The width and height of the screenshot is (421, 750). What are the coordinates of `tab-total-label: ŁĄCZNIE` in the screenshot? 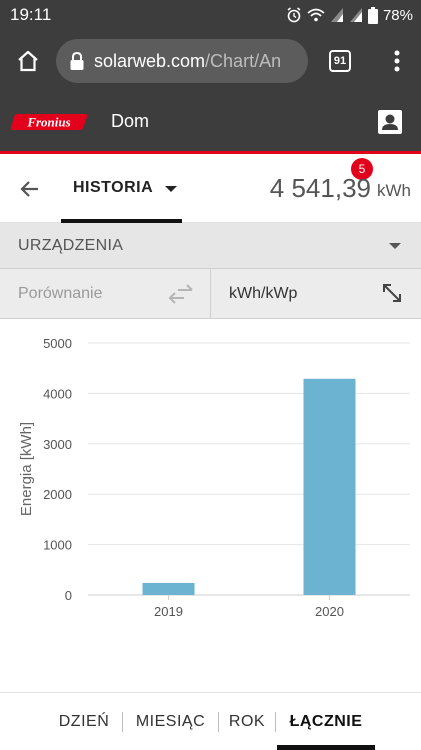 It's located at (326, 721).